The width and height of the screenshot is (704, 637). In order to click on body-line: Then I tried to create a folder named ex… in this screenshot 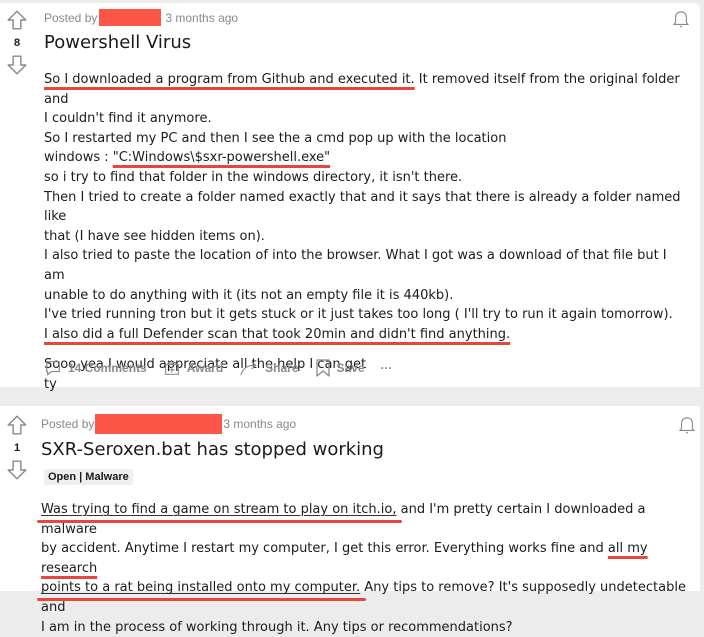, I will do `click(362, 207)`.